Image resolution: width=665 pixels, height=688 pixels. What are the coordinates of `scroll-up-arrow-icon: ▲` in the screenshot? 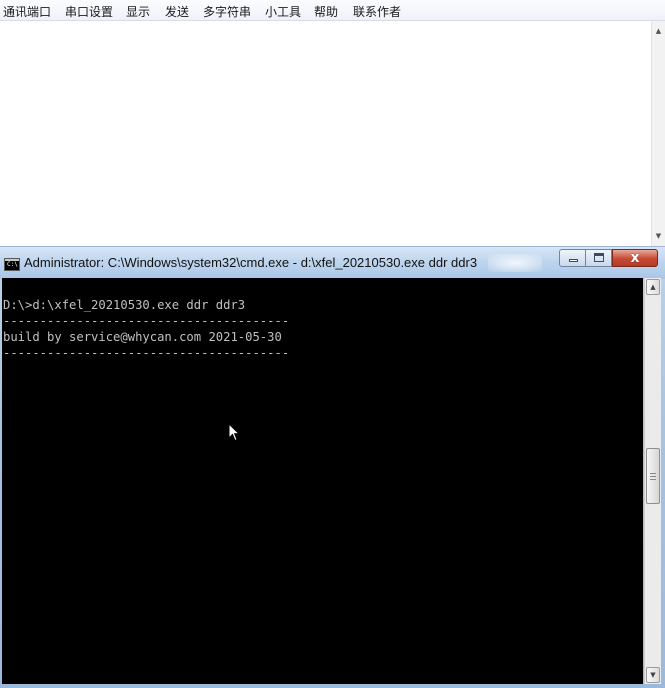 It's located at (658, 31).